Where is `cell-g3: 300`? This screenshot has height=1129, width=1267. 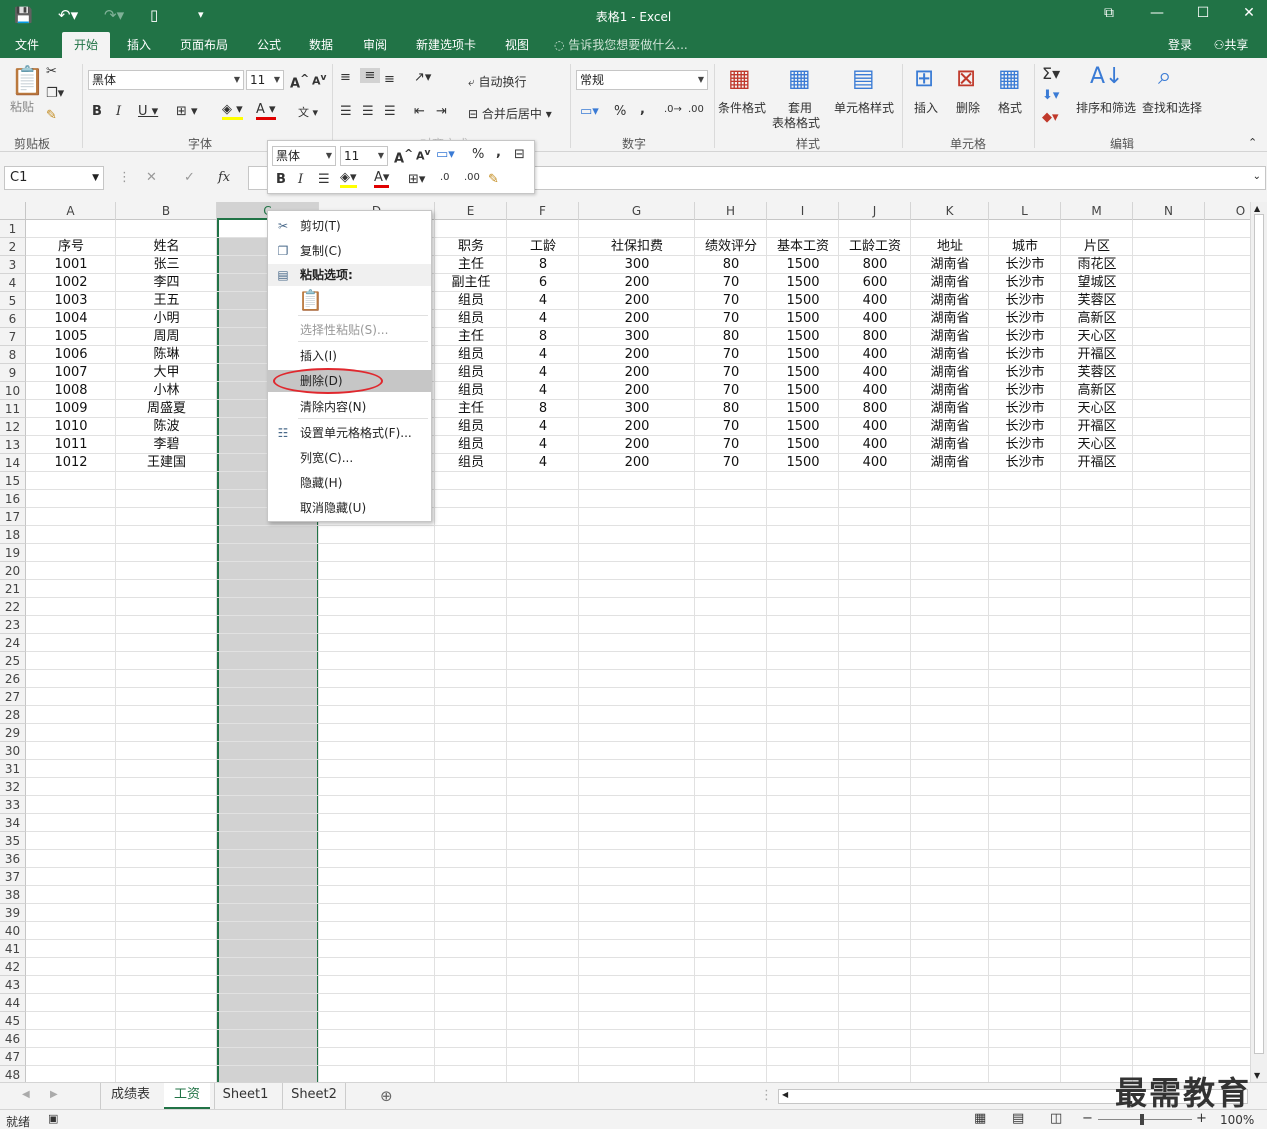 cell-g3: 300 is located at coordinates (637, 265).